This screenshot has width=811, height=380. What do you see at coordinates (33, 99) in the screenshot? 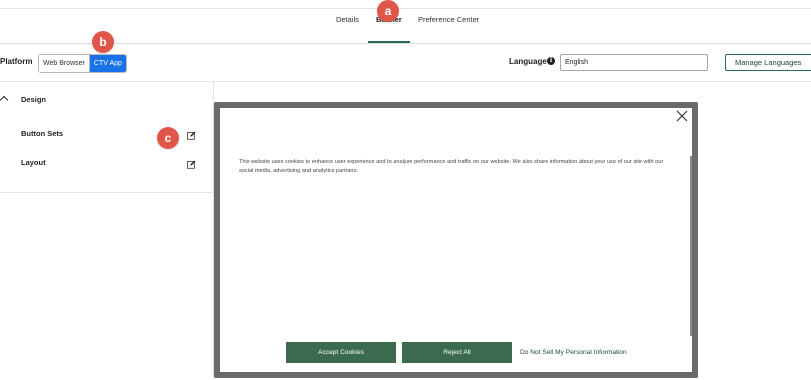
I see `design-section-title: Design` at bounding box center [33, 99].